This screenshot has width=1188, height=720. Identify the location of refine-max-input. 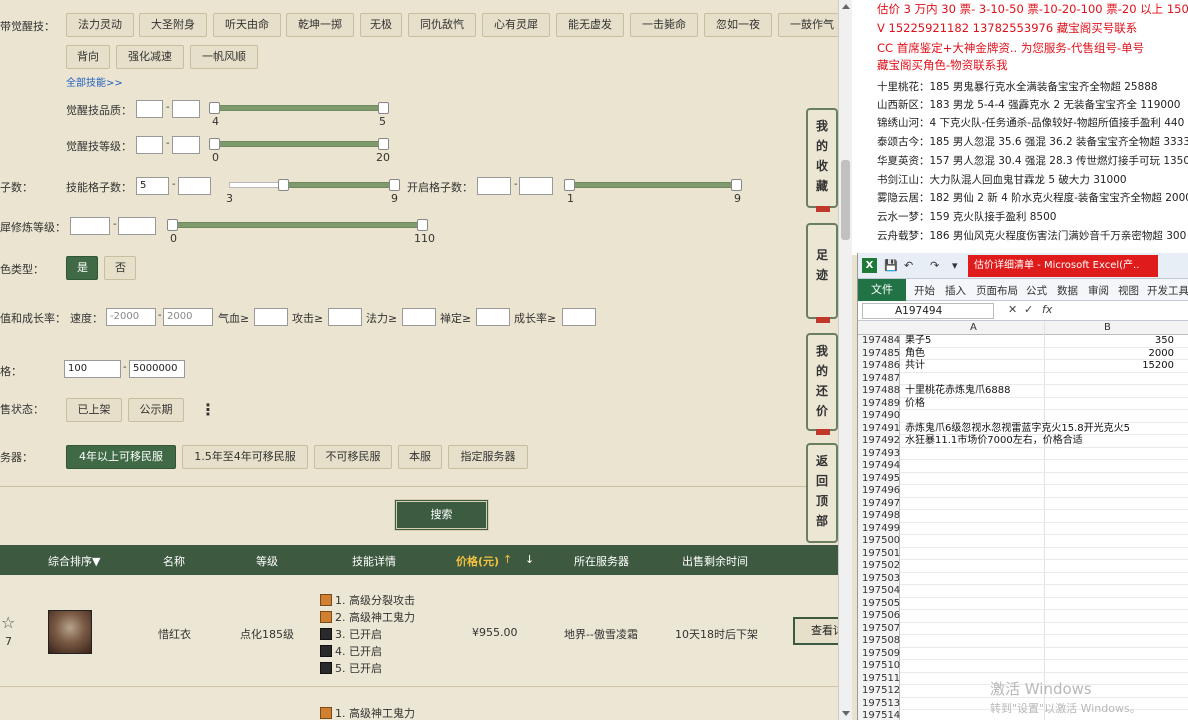
(137, 226).